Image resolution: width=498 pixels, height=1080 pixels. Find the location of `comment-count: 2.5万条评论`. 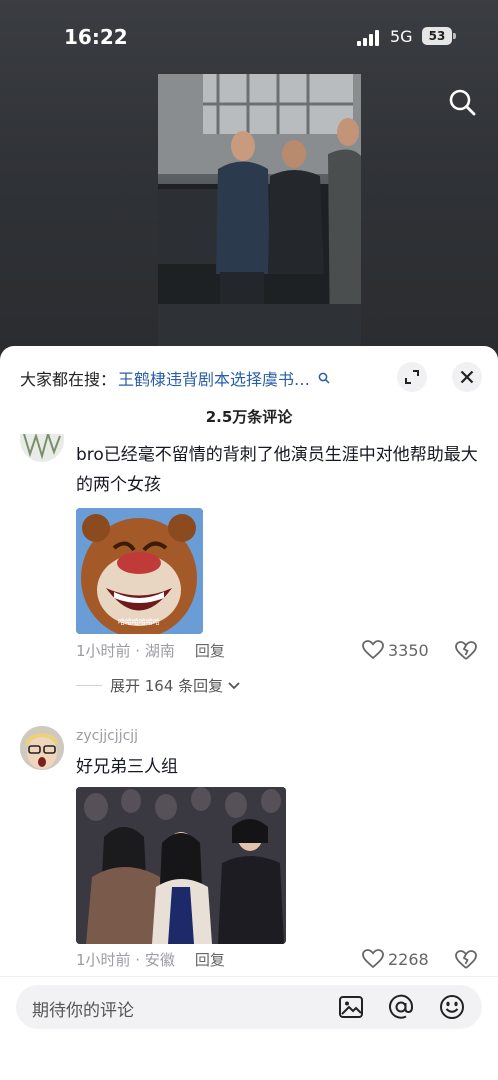

comment-count: 2.5万条评论 is located at coordinates (249, 417).